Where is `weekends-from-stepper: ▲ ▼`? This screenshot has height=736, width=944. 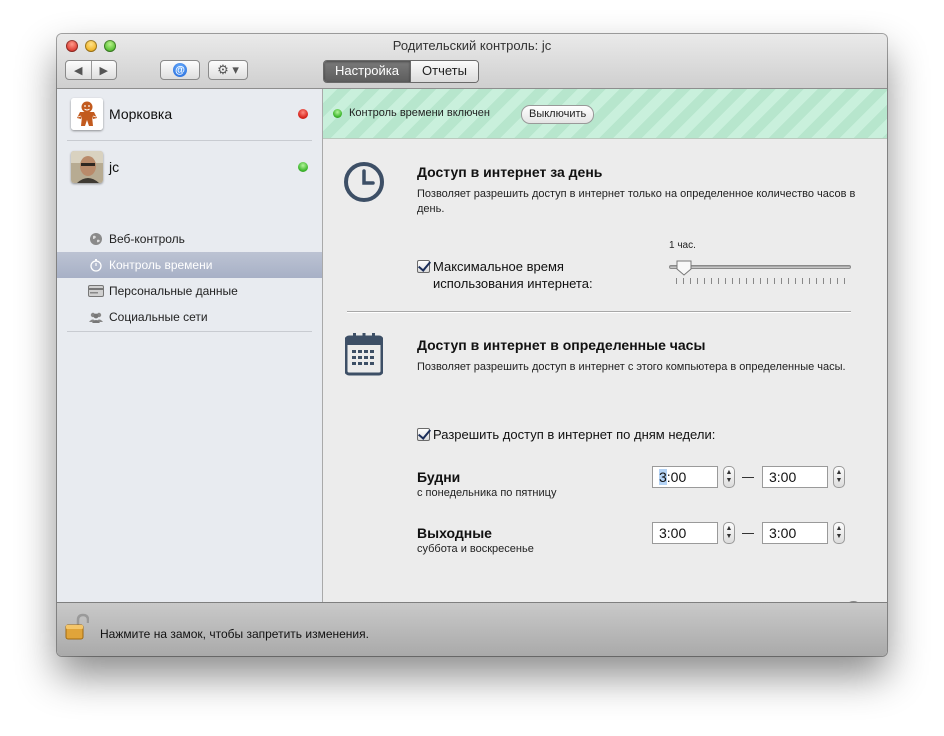
weekends-from-stepper: ▲ ▼ is located at coordinates (729, 533).